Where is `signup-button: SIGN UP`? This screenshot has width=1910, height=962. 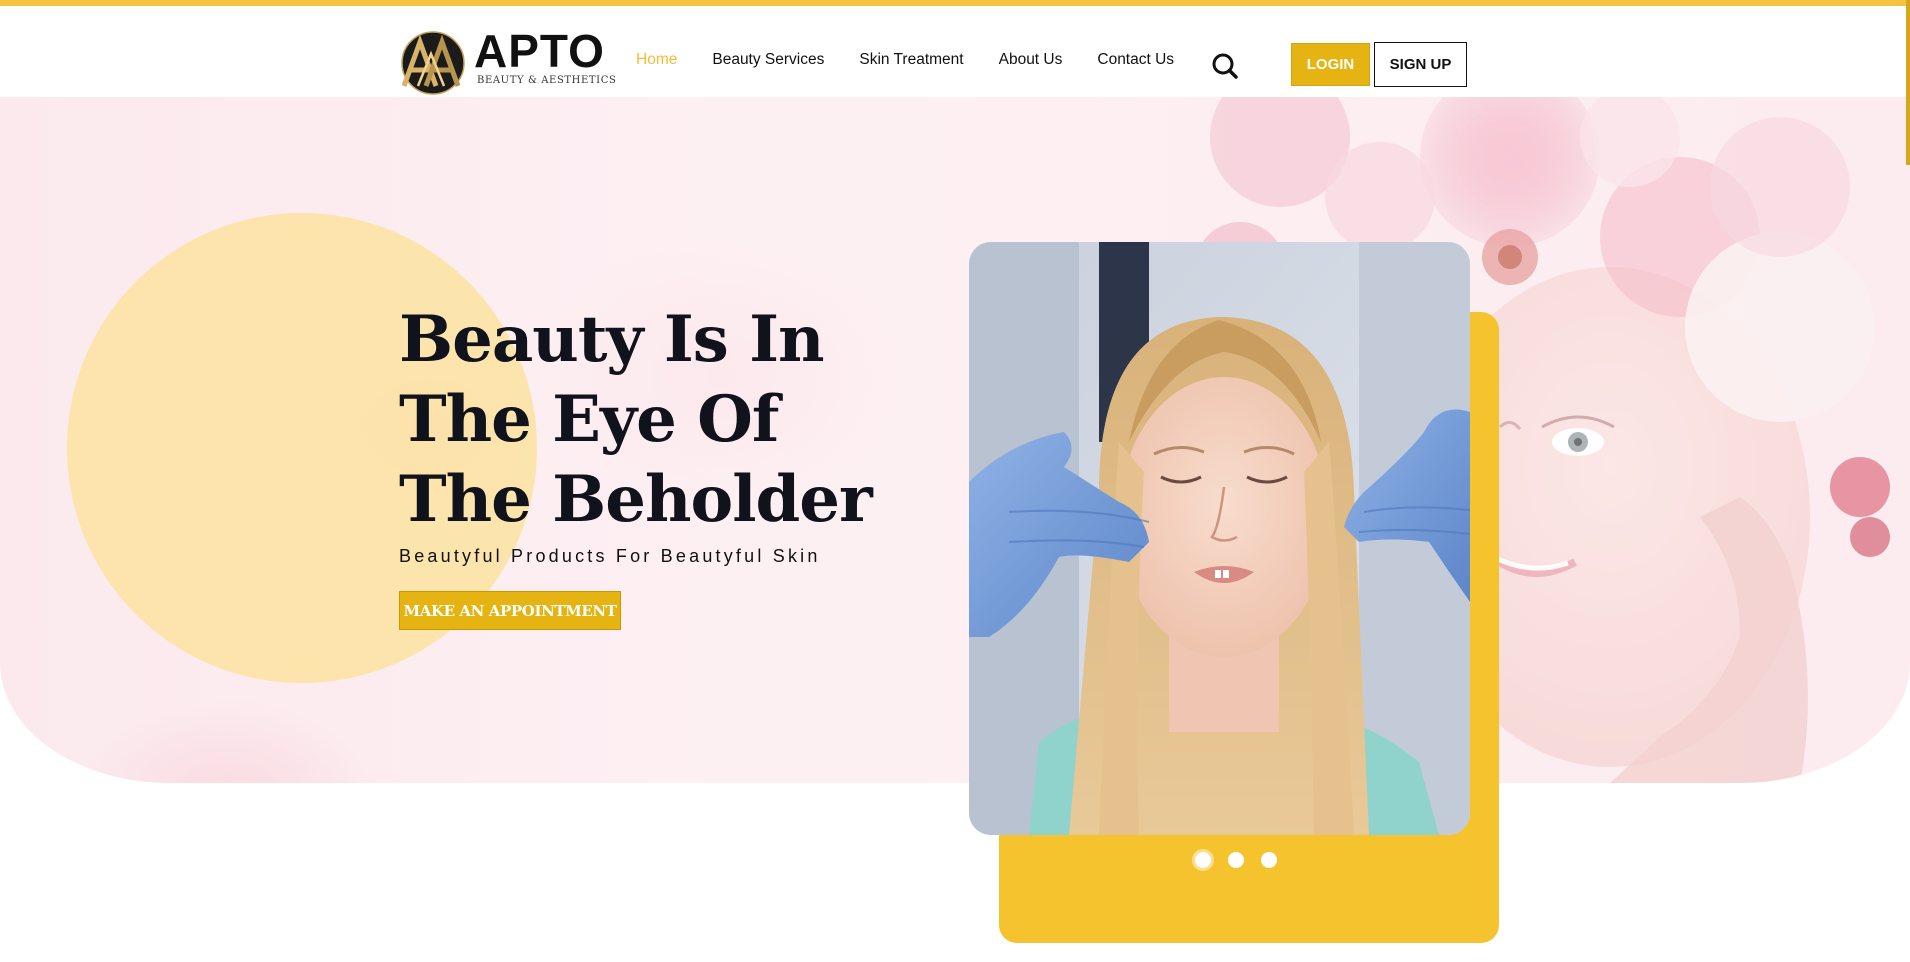 signup-button: SIGN UP is located at coordinates (1420, 64).